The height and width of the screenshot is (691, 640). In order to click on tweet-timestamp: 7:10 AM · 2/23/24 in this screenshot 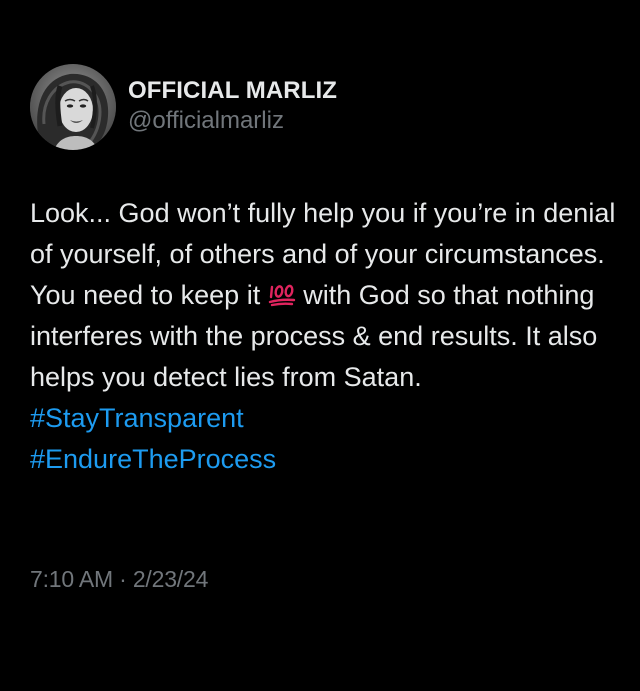, I will do `click(119, 579)`.